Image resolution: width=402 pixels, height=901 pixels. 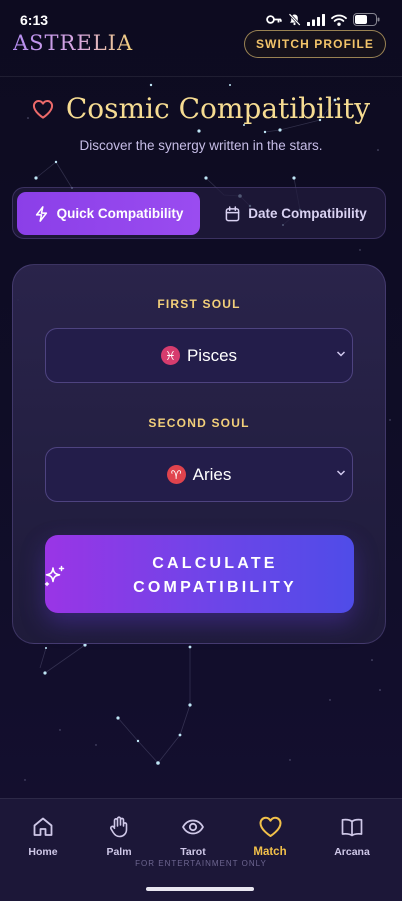 I want to click on nav-label-home: Home, so click(x=43, y=852).